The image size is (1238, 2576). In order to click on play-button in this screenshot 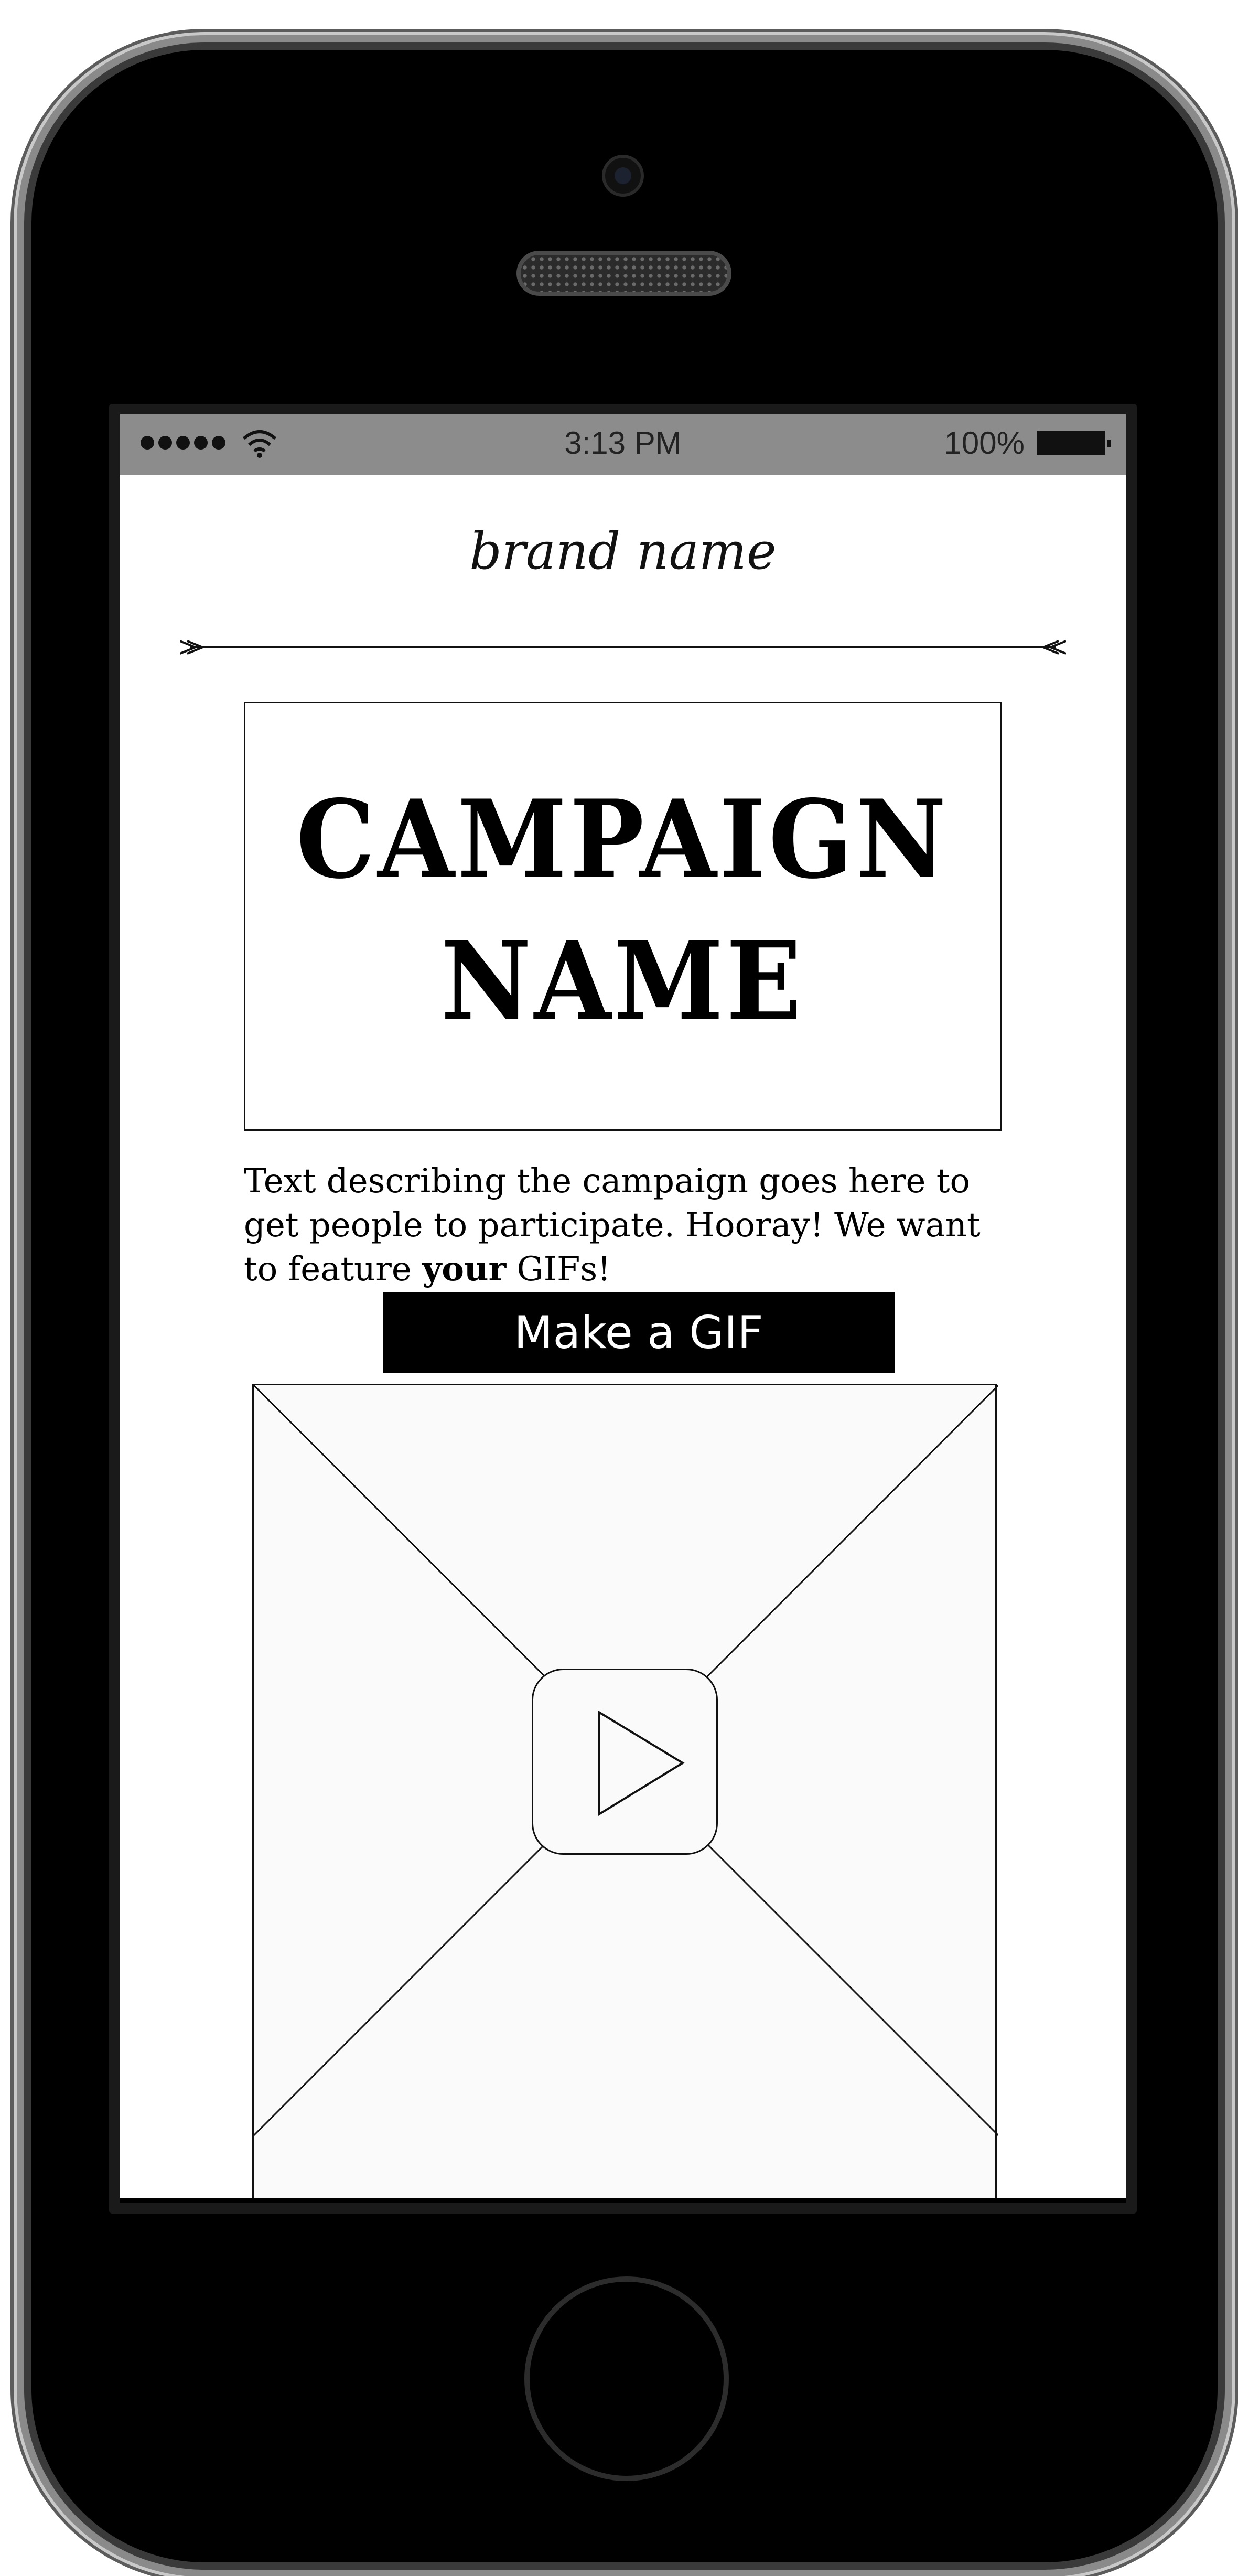, I will do `click(625, 1762)`.